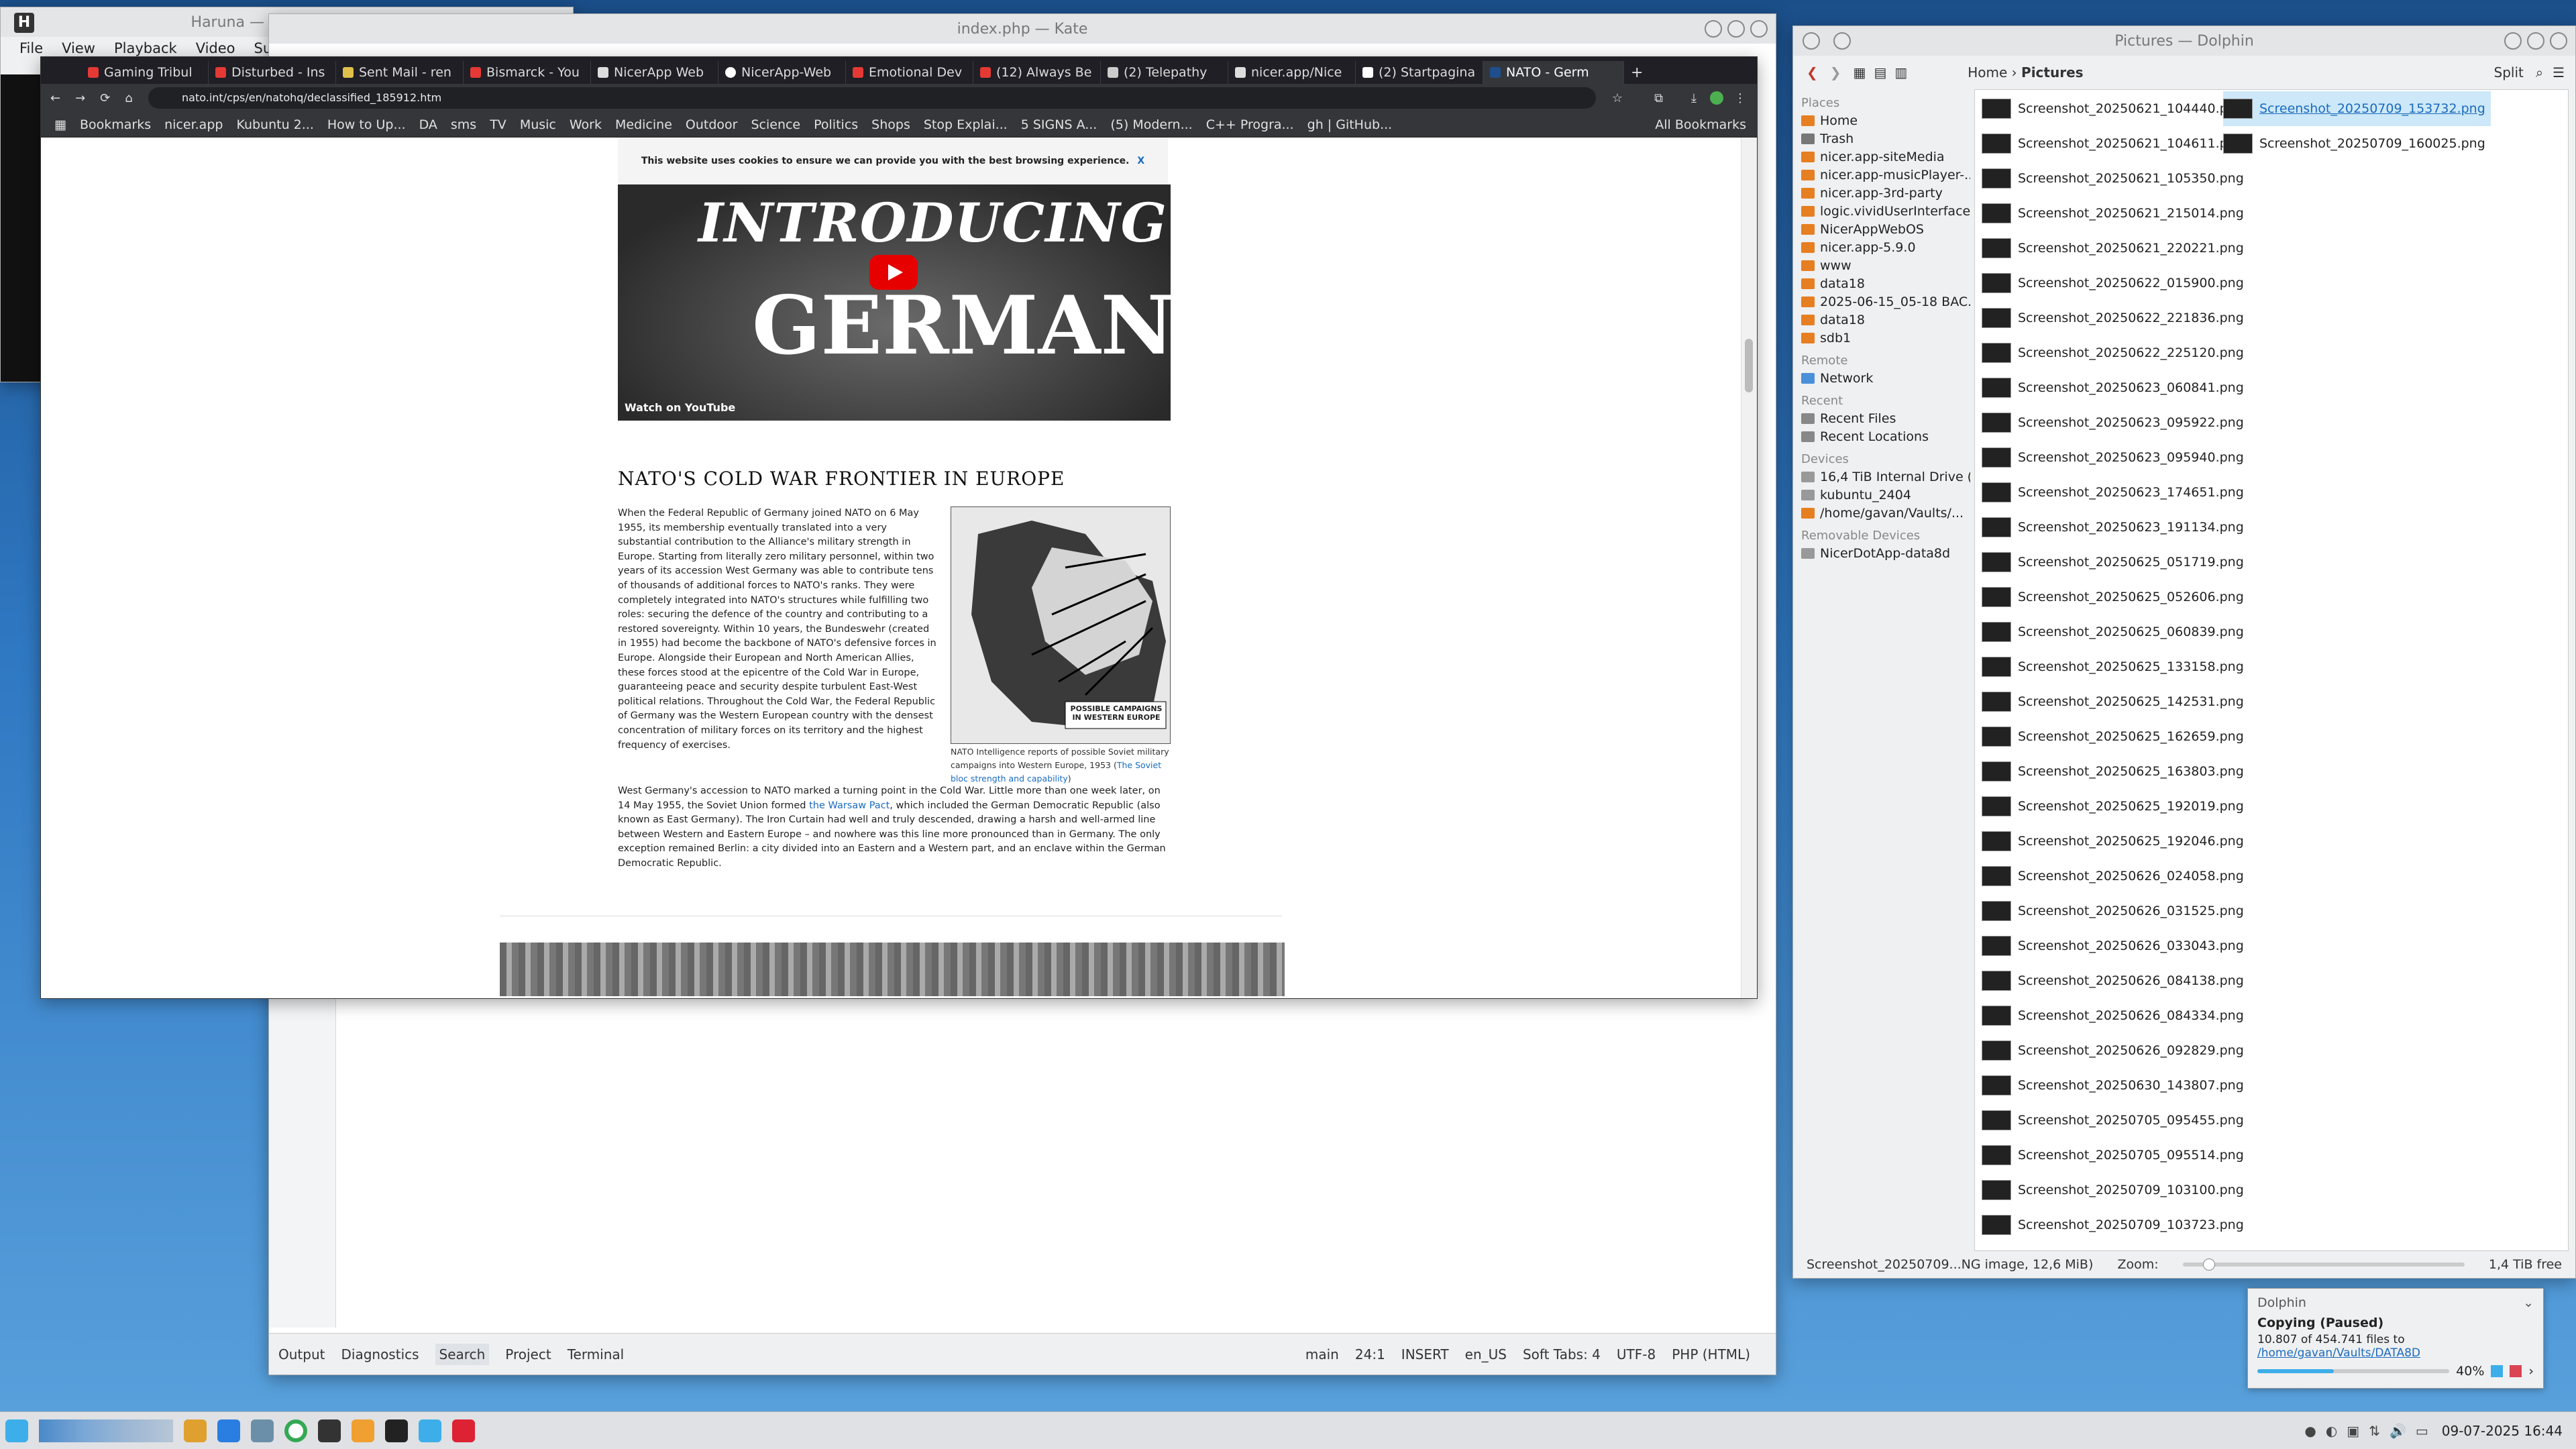 This screenshot has width=2576, height=1449. Describe the element at coordinates (1900, 72) in the screenshot. I see `details-view-icon: ▥` at that location.